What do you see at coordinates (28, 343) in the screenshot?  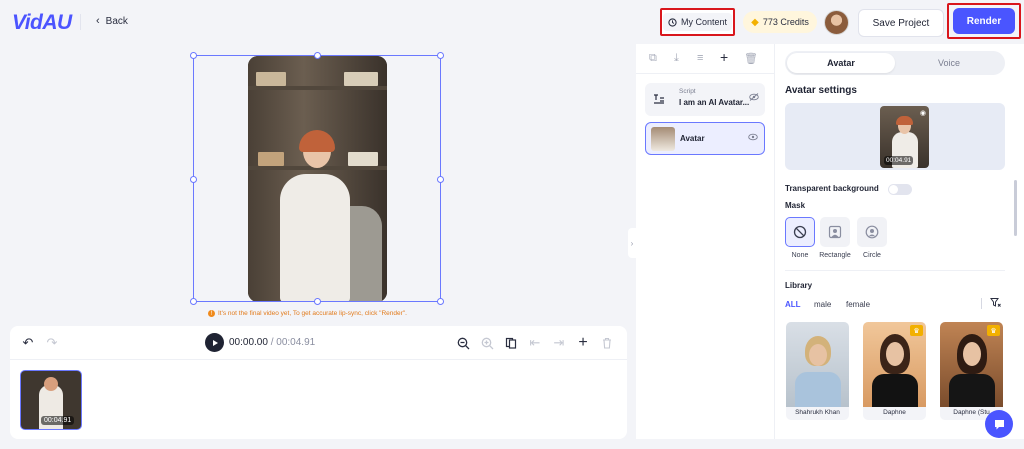 I see `undo-icon: ↶` at bounding box center [28, 343].